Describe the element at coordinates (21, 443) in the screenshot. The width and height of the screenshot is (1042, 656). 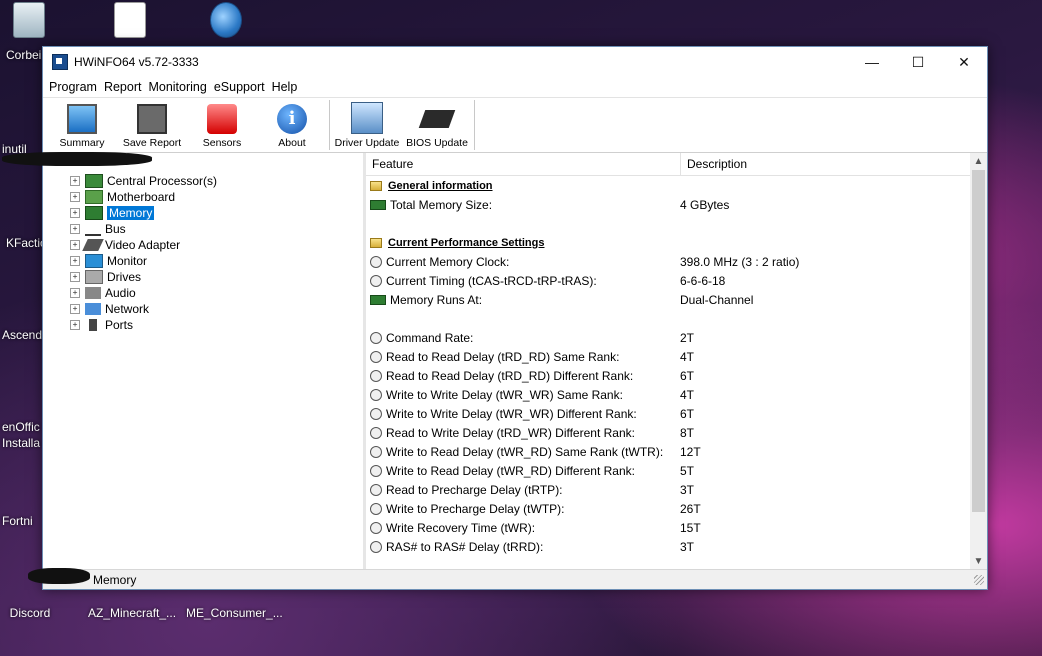
I see `desktop-left-icon-label: Installa` at that location.